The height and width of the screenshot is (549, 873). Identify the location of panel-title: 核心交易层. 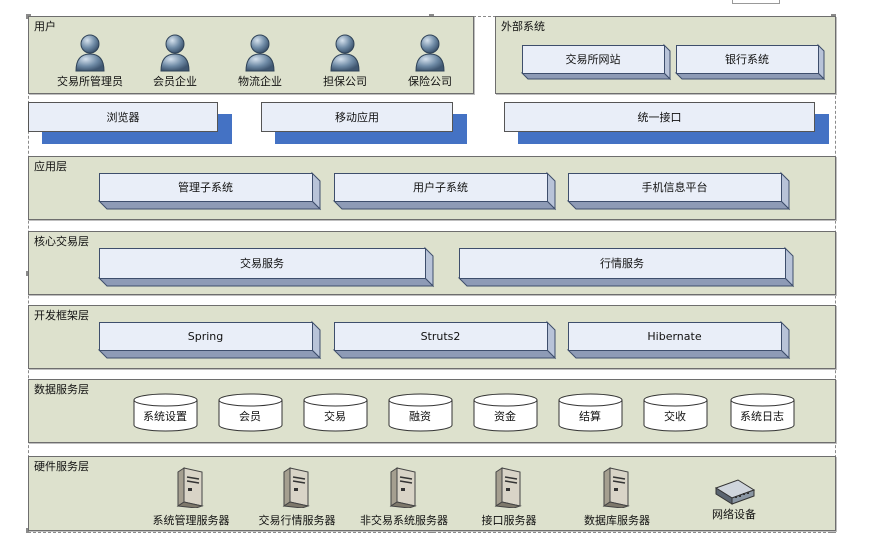
(61, 241).